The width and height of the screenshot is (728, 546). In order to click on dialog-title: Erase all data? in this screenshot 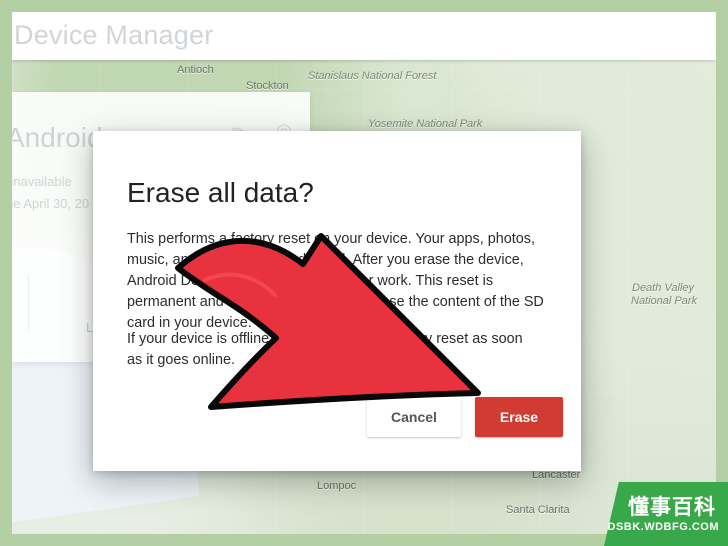, I will do `click(220, 192)`.